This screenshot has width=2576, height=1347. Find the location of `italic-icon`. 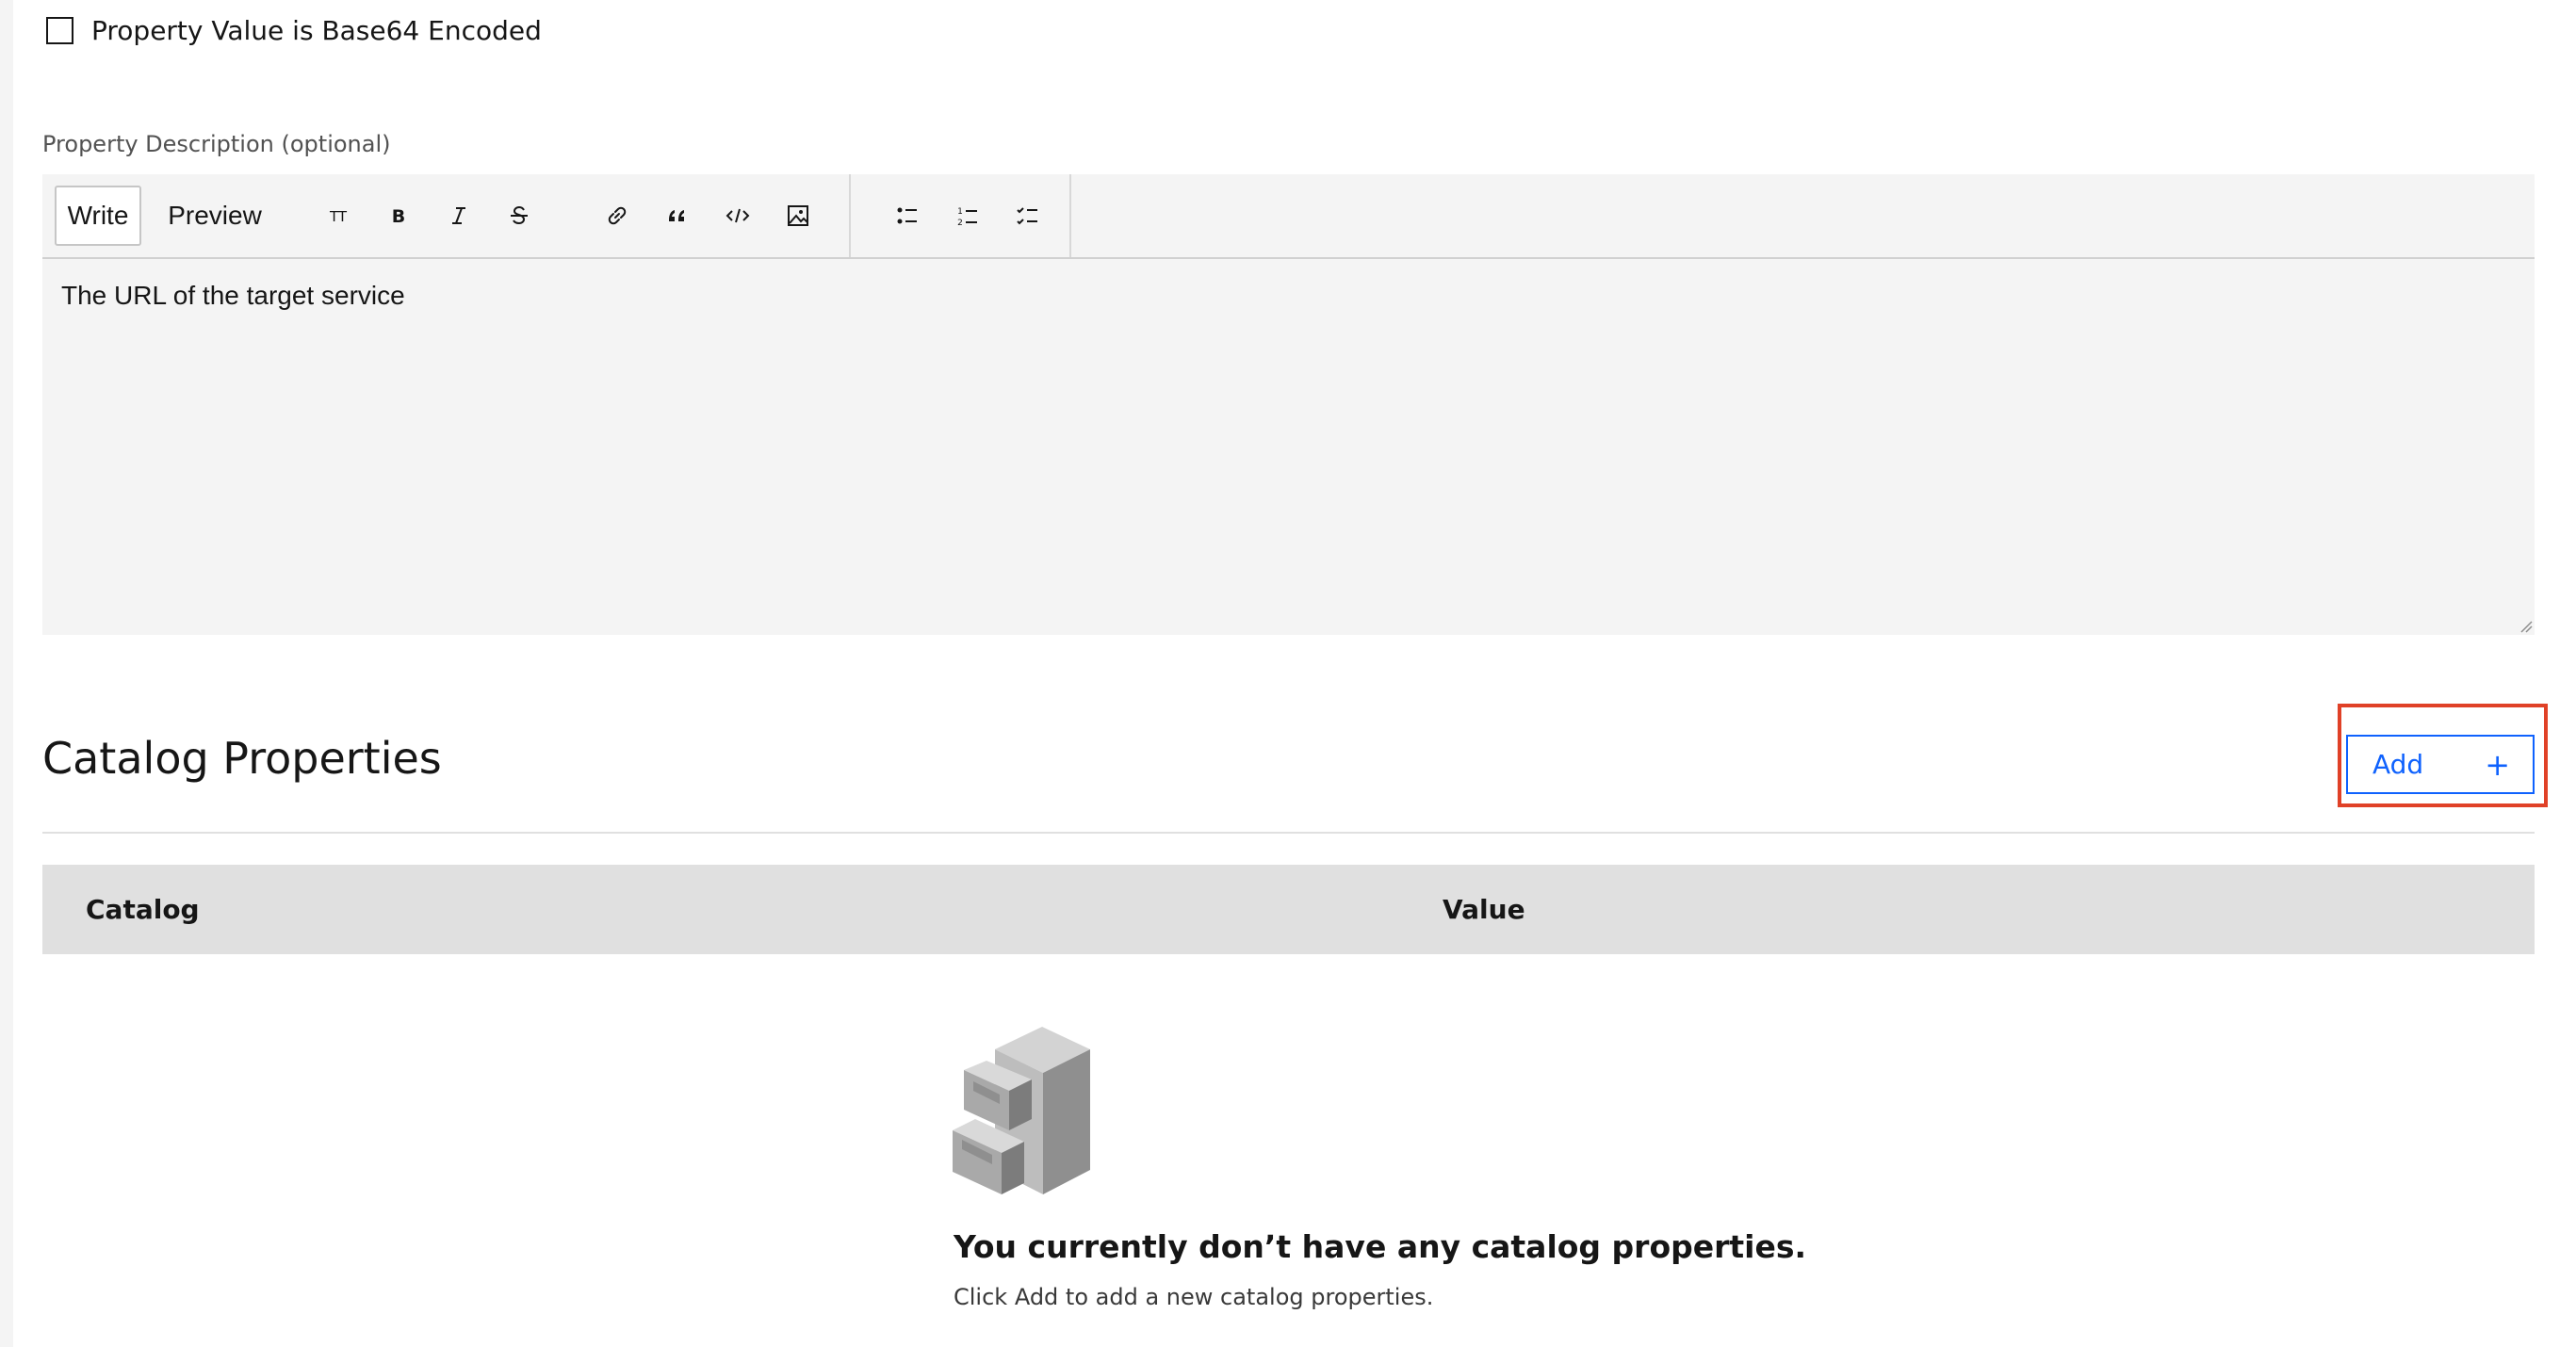

italic-icon is located at coordinates (459, 216).